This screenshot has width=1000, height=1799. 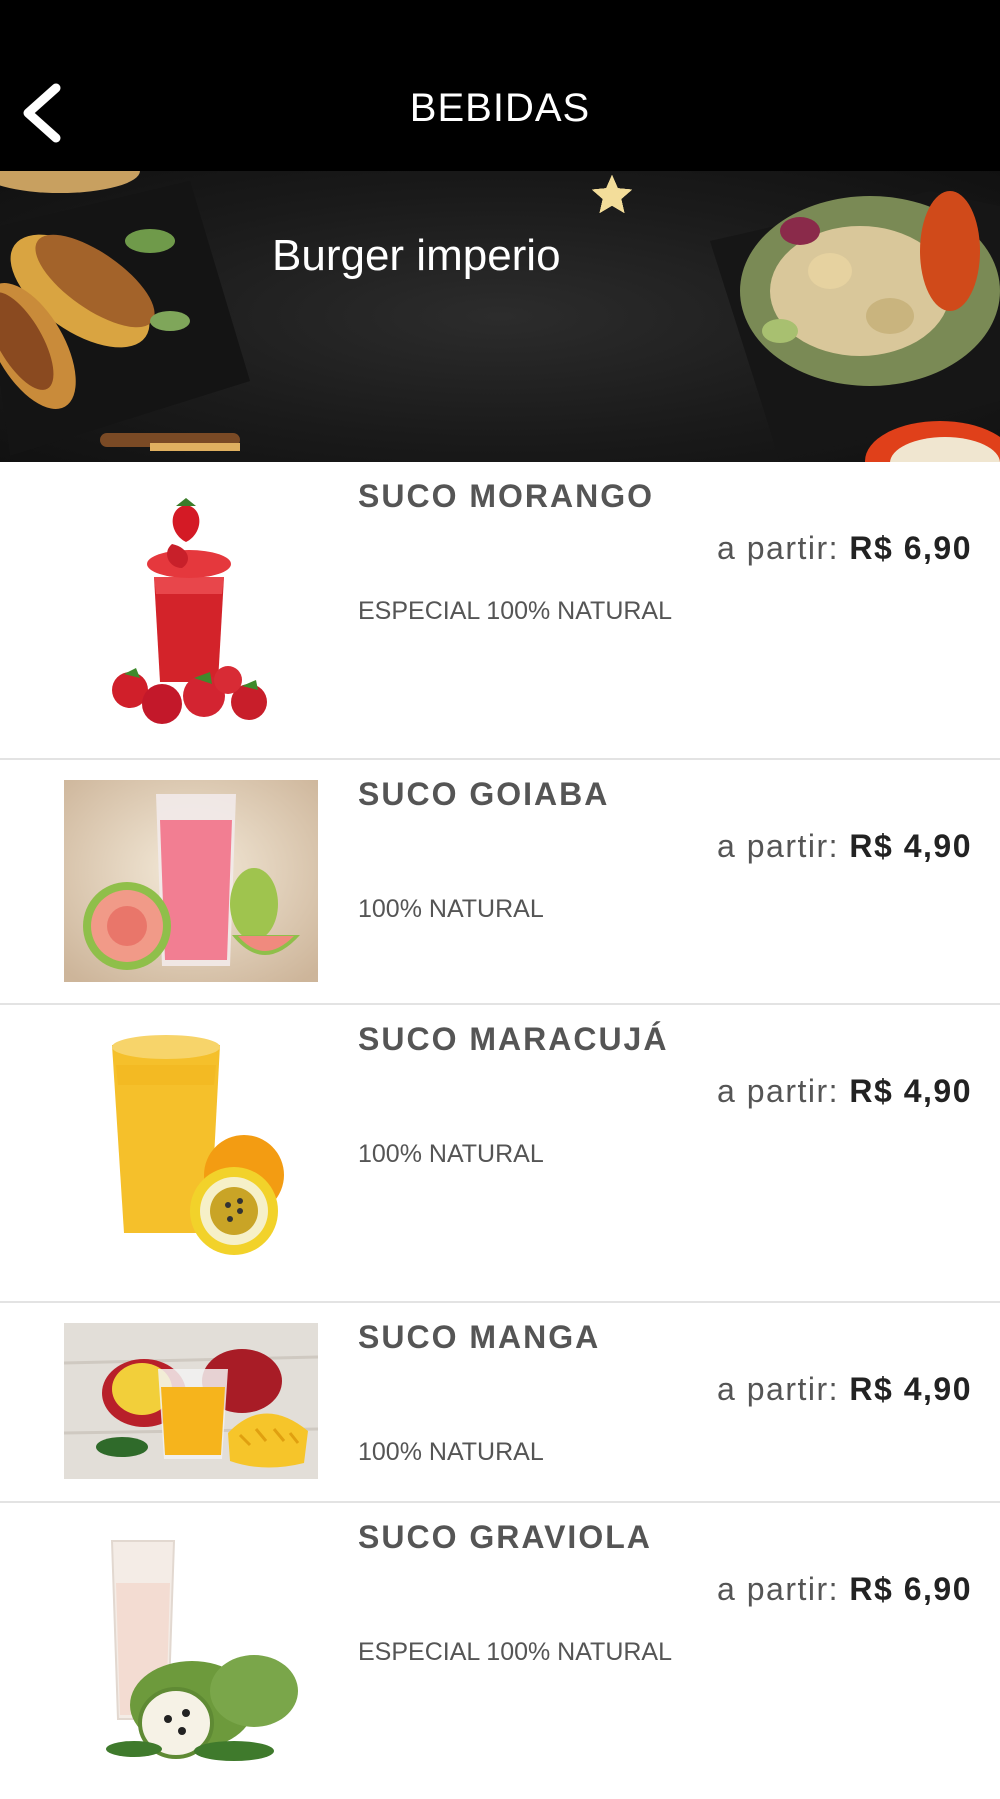 I want to click on product-image-graviola, so click(x=191, y=1648).